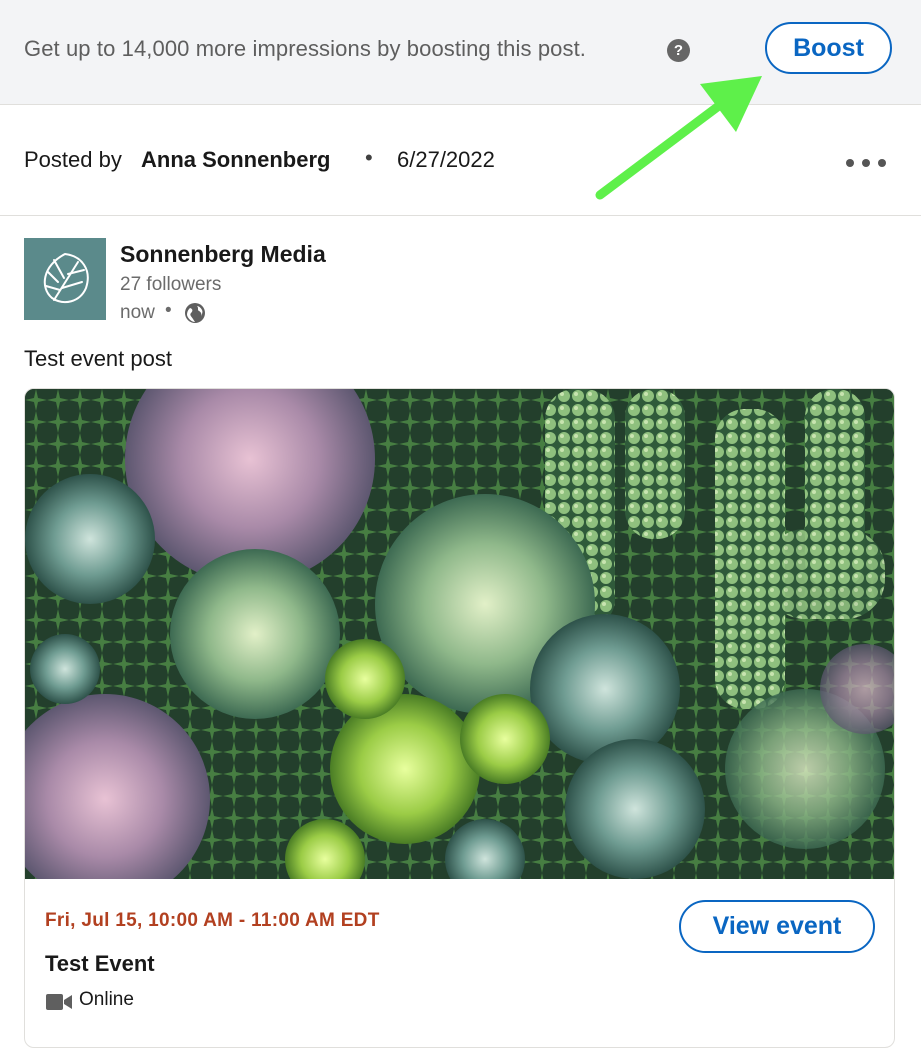 This screenshot has height=1048, width=921. Describe the element at coordinates (195, 313) in the screenshot. I see `globe-icon` at that location.